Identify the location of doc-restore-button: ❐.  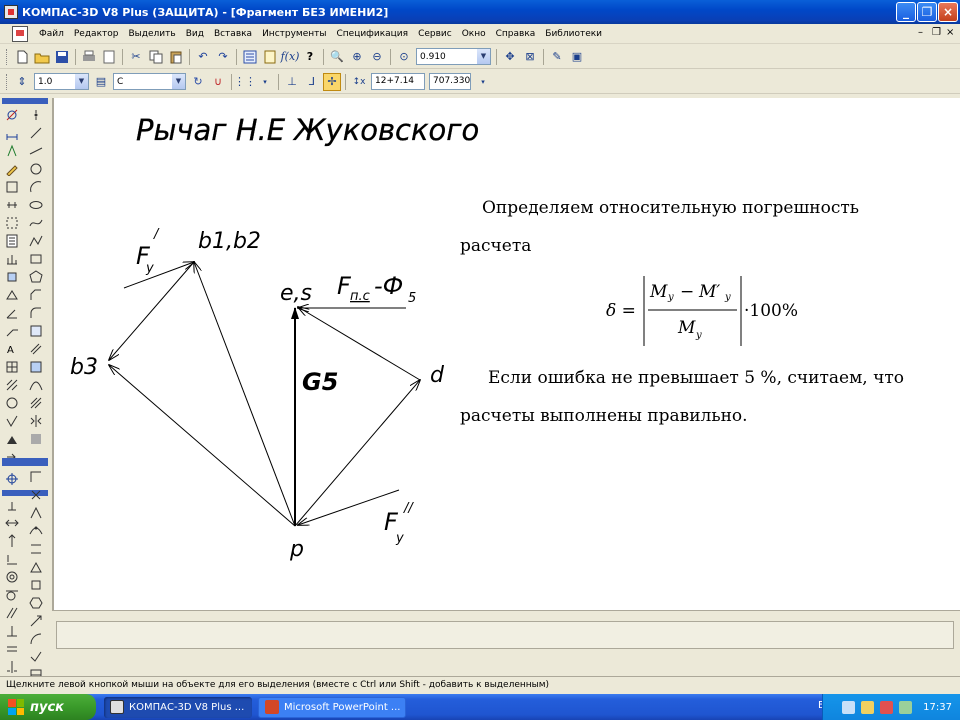
(936, 32).